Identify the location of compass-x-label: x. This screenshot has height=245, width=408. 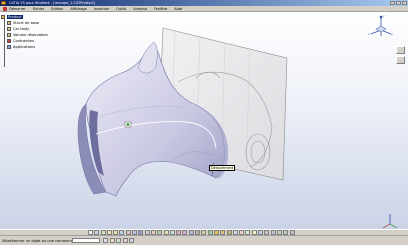
(369, 34).